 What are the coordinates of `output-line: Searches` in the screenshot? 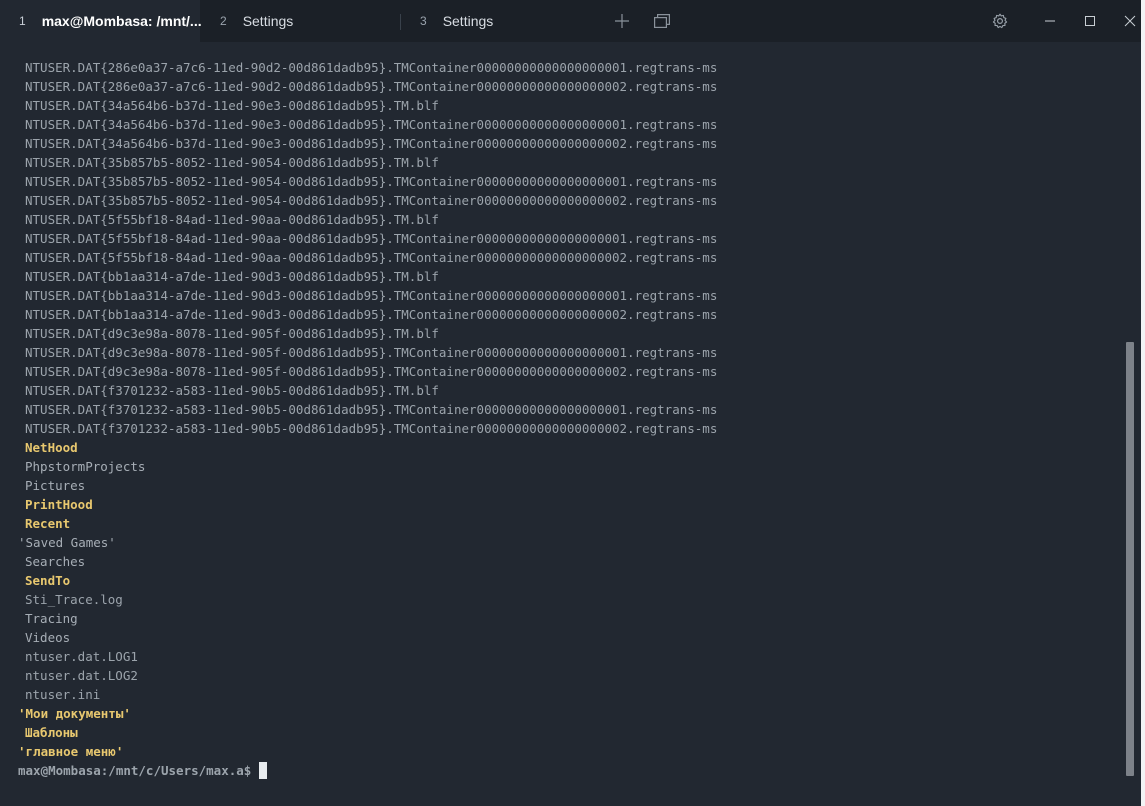 It's located at (55, 561).